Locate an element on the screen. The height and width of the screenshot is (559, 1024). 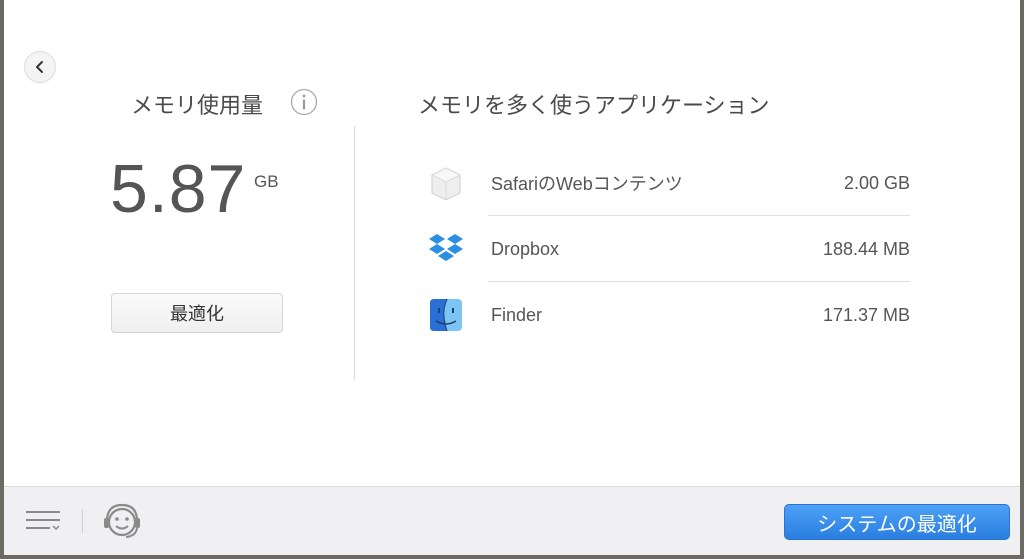
back-button is located at coordinates (40, 67).